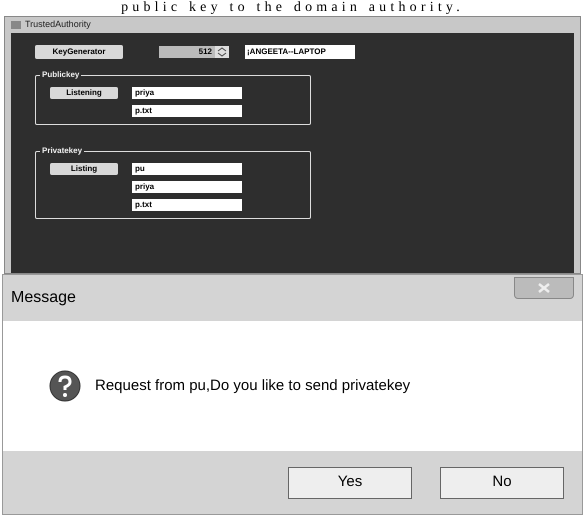 The width and height of the screenshot is (585, 515). Describe the element at coordinates (62, 151) in the screenshot. I see `group-title: Privatekey` at that location.